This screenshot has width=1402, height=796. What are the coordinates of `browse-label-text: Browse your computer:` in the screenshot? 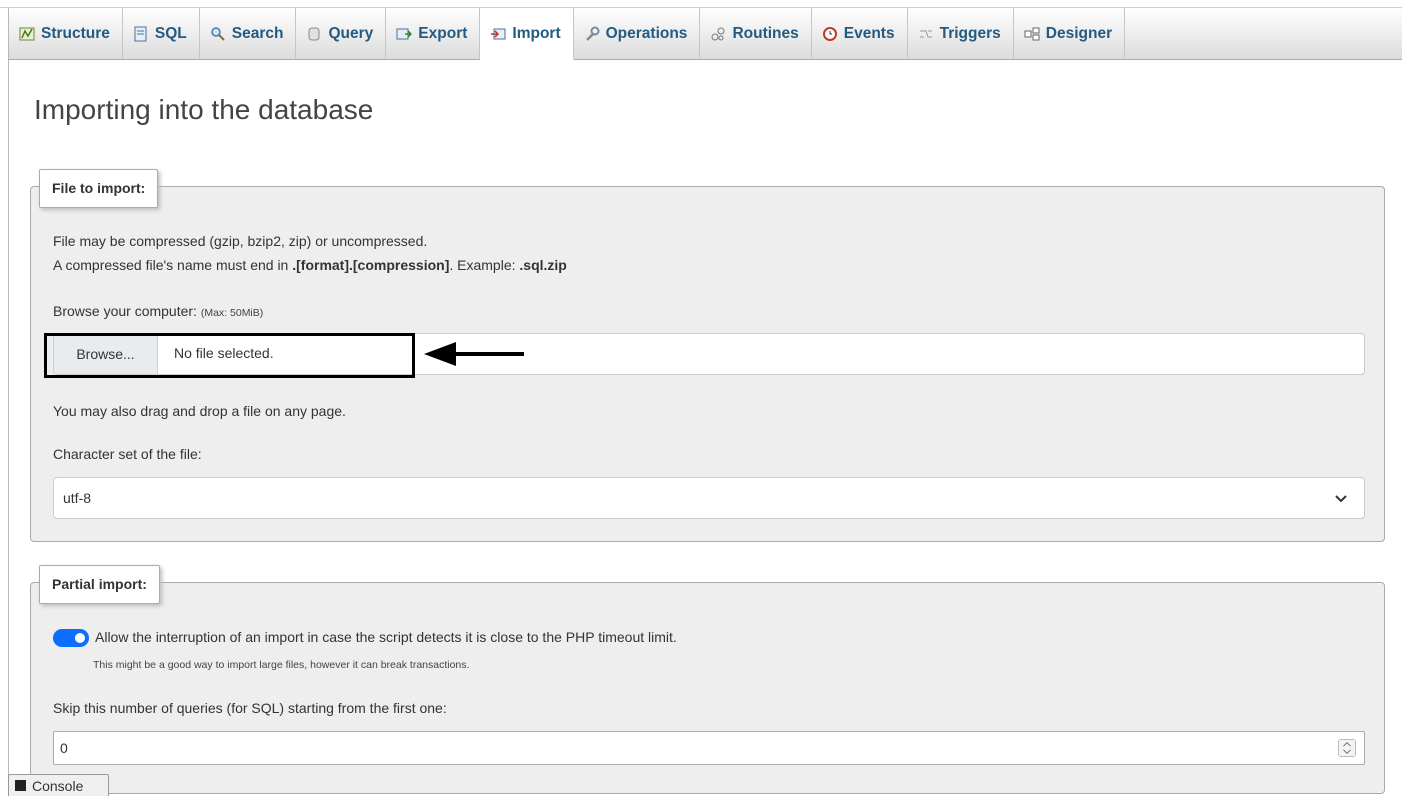 It's located at (125, 311).